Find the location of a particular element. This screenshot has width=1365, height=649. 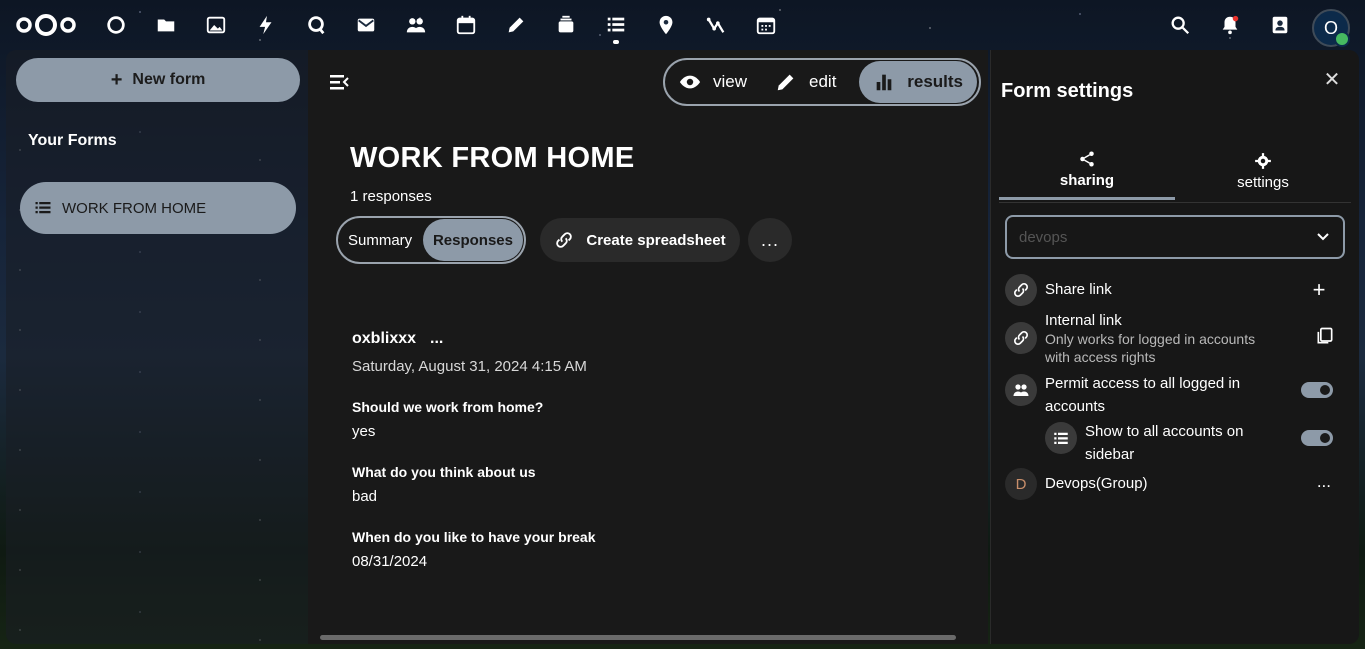

results-label: results is located at coordinates (935, 81).